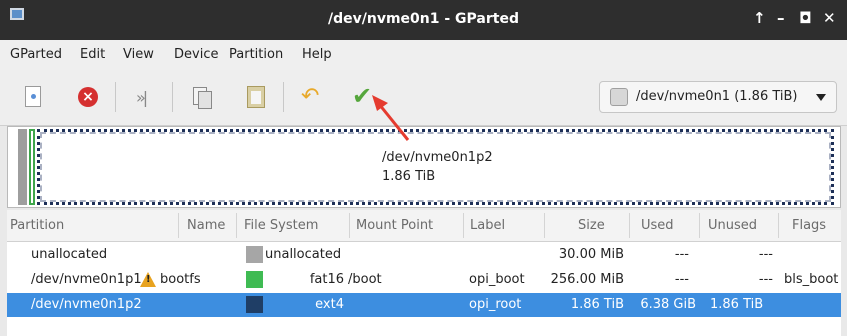 The height and width of the screenshot is (336, 847). What do you see at coordinates (86, 304) in the screenshot?
I see `partition-cell: /dev/nvme0n1p2` at bounding box center [86, 304].